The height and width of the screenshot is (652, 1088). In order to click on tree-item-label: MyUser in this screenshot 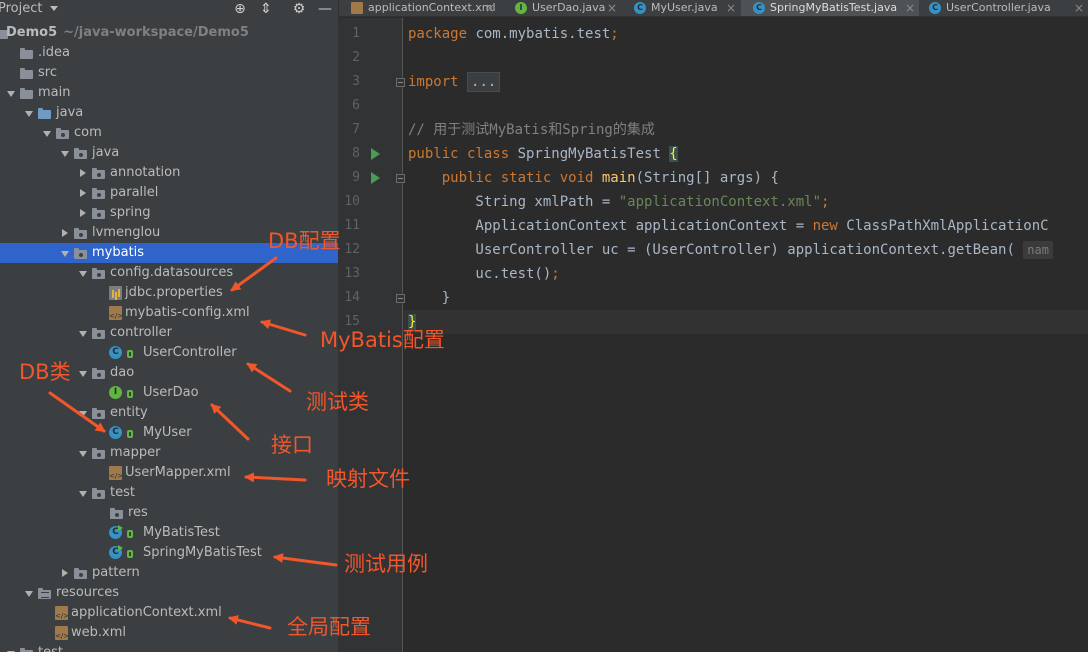, I will do `click(167, 432)`.